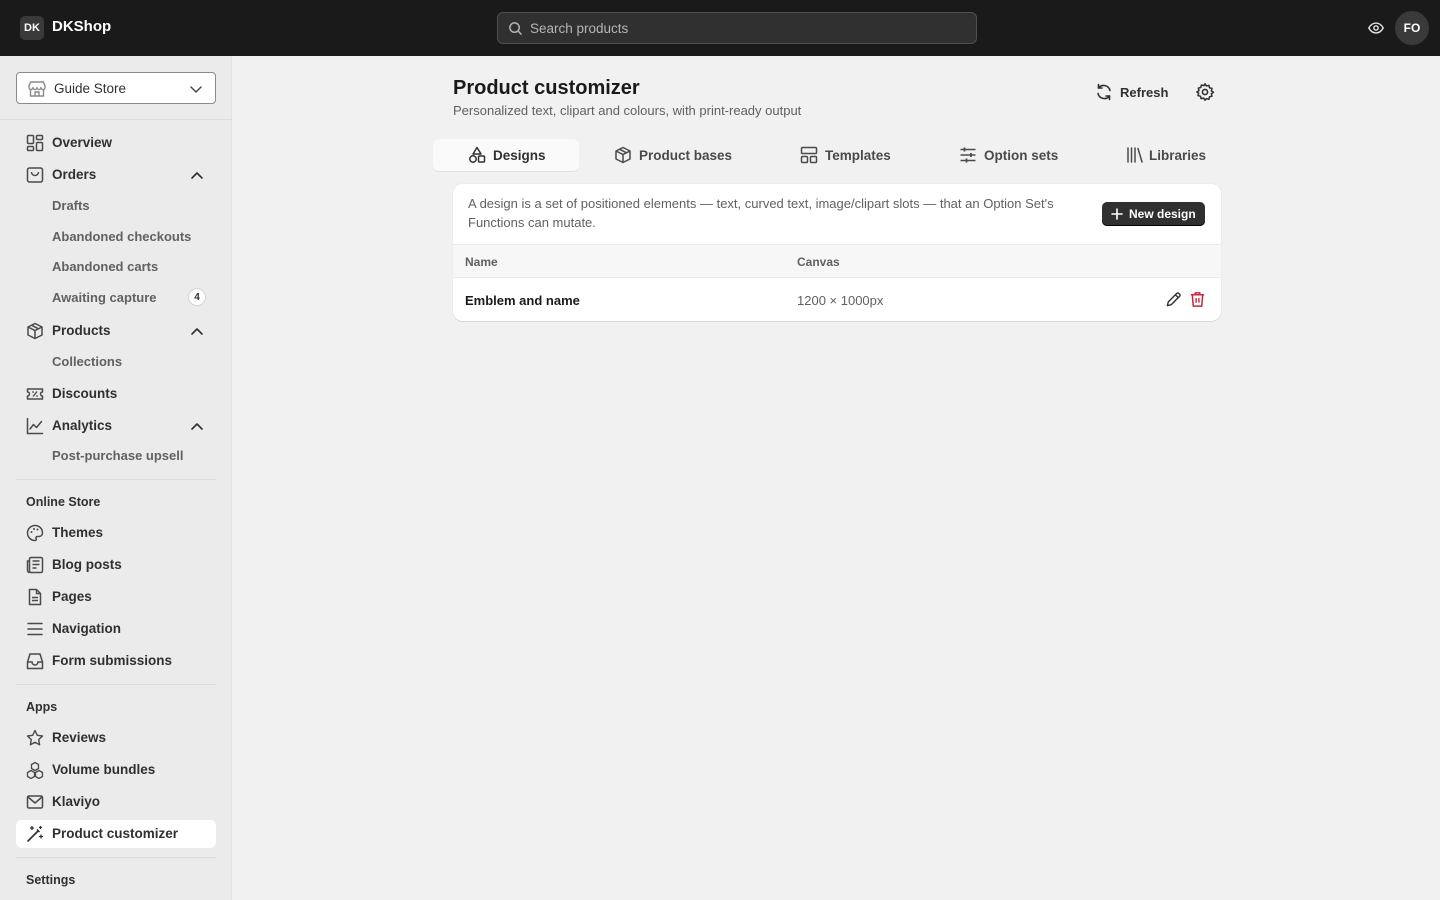 The image size is (1440, 900). Describe the element at coordinates (116, 206) in the screenshot. I see `sidebar-item-drafts: Drafts` at that location.